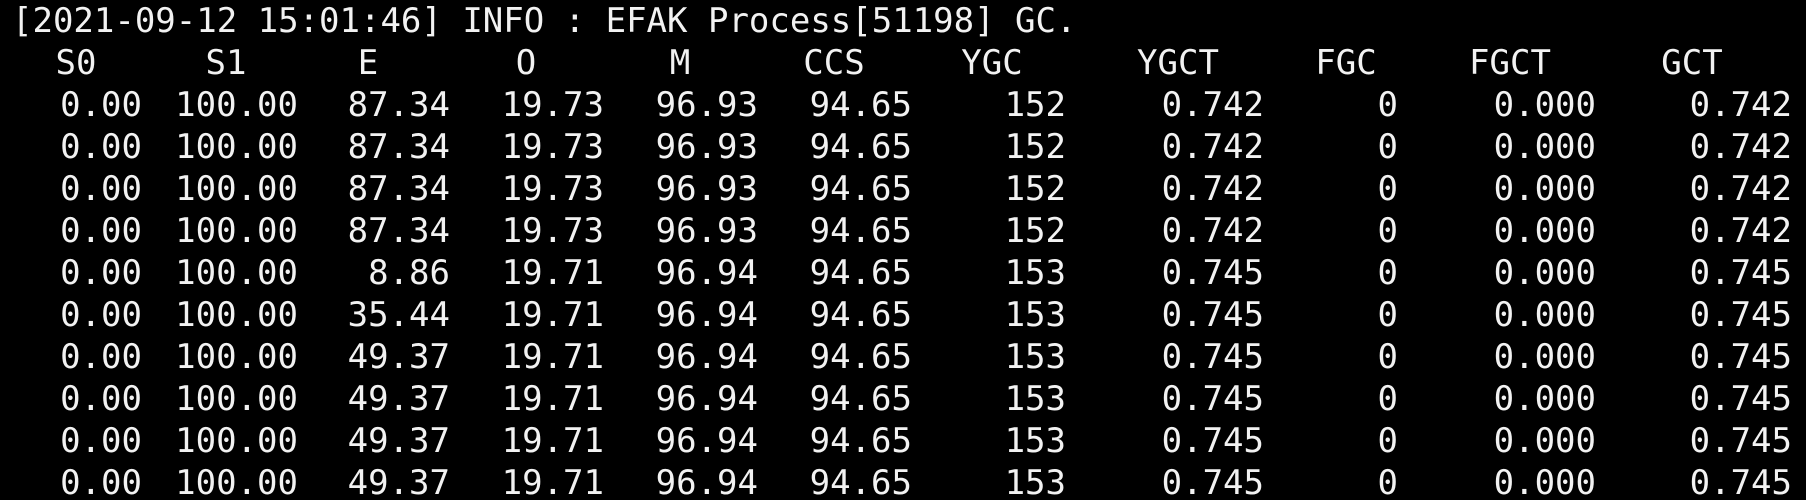  I want to click on column-header-m: M, so click(680, 63).